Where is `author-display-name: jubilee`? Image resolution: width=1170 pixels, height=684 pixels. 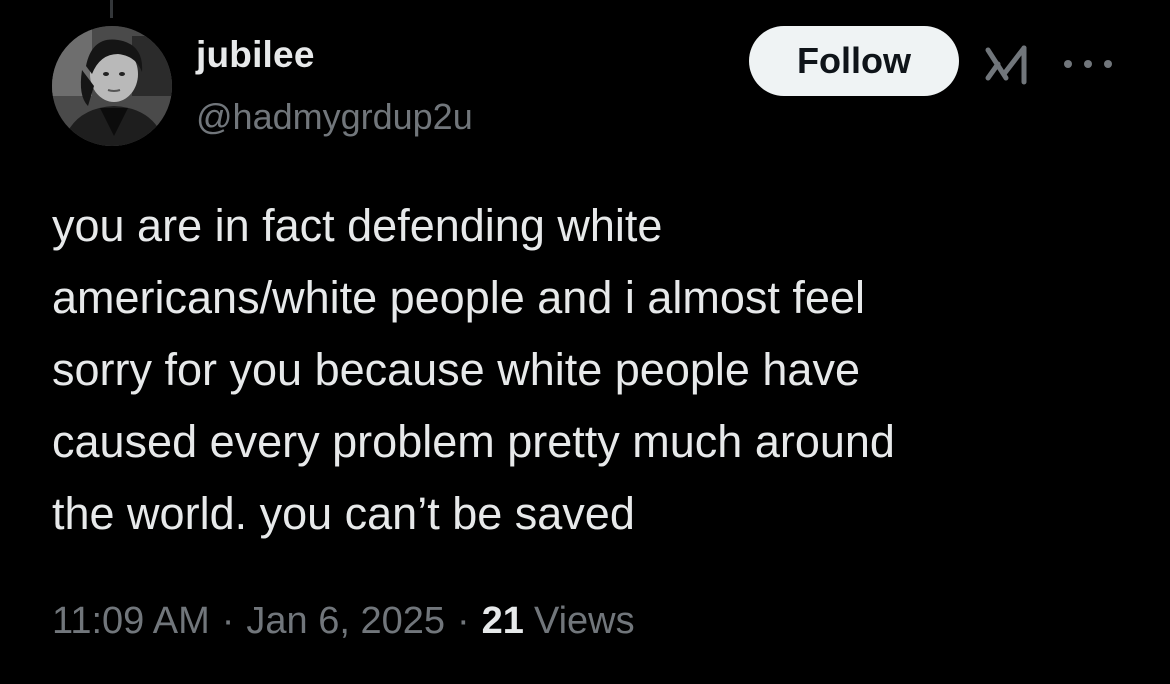
author-display-name: jubilee is located at coordinates (255, 55).